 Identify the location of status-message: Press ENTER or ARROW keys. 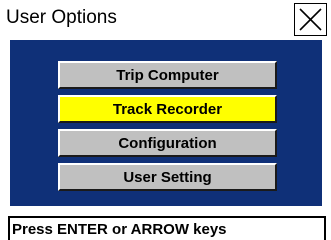
(119, 229).